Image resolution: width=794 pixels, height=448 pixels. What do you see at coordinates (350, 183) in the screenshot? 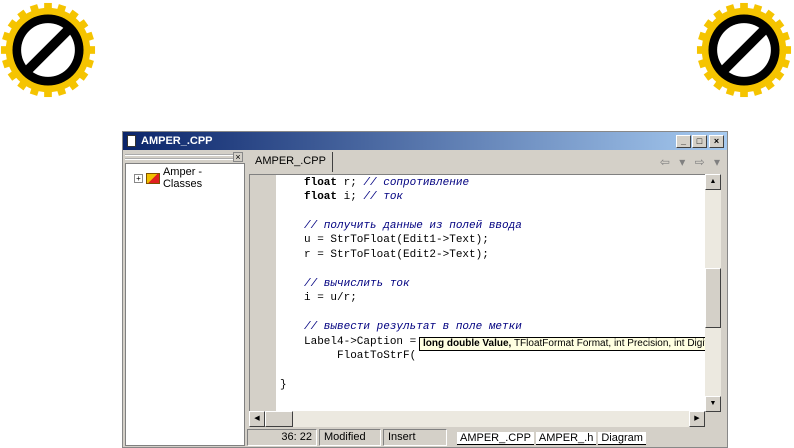
I see `code-text: r;` at bounding box center [350, 183].